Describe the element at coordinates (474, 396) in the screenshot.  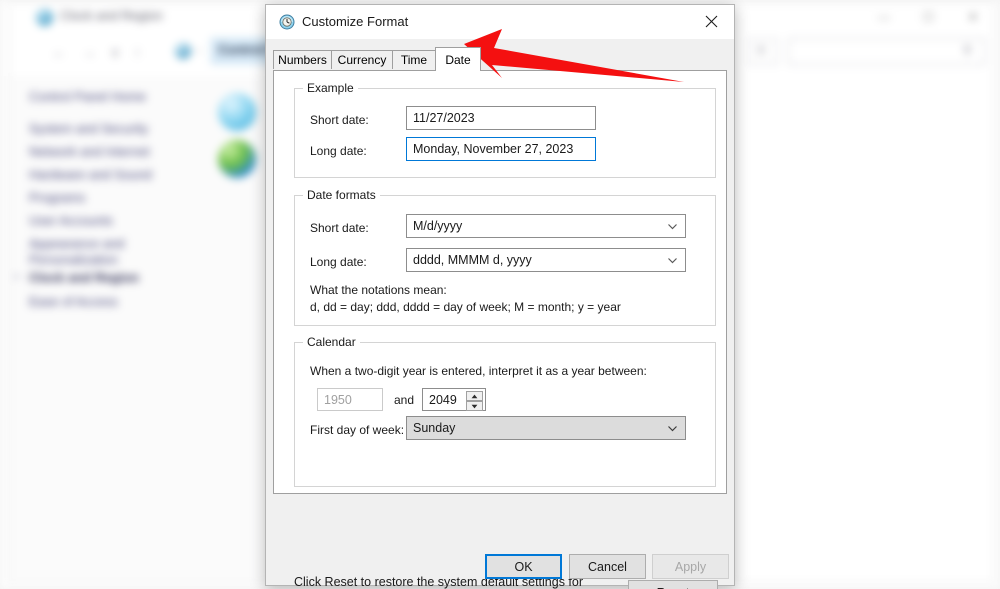
I see `spinner-up-button` at that location.